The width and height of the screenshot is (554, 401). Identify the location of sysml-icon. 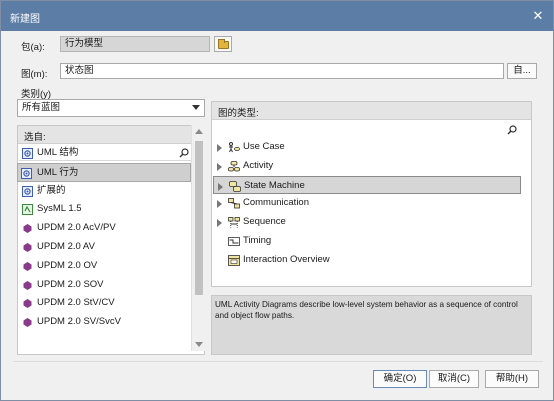
(27, 210).